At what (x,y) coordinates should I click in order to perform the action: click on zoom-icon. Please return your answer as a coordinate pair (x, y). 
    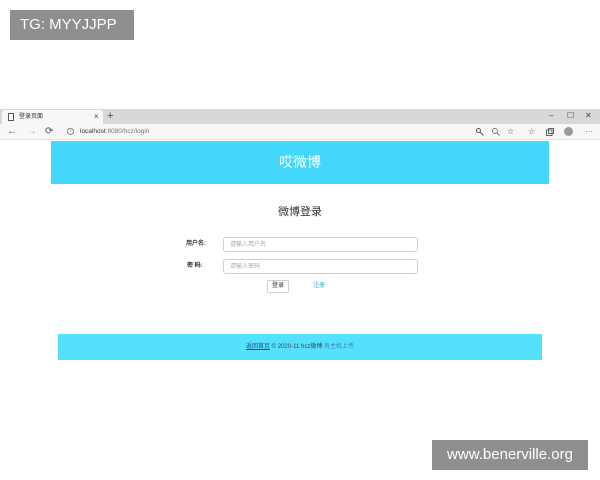
    Looking at the image, I should click on (496, 132).